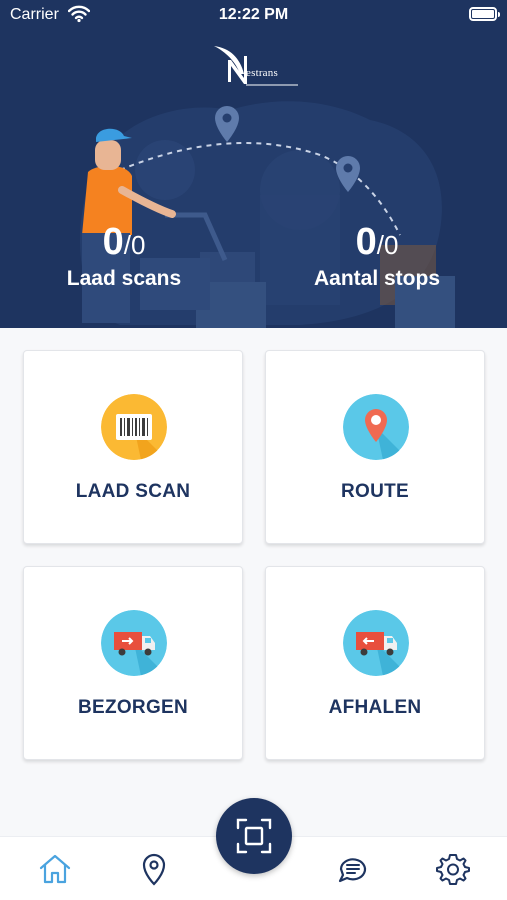  I want to click on scan-button, so click(254, 836).